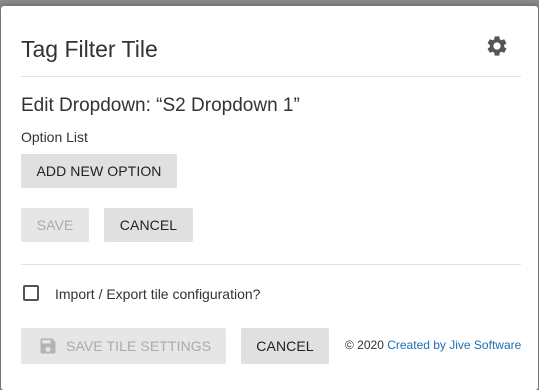 The width and height of the screenshot is (539, 390). What do you see at coordinates (99, 171) in the screenshot?
I see `add-new-option-button: ADD NEW OPTION` at bounding box center [99, 171].